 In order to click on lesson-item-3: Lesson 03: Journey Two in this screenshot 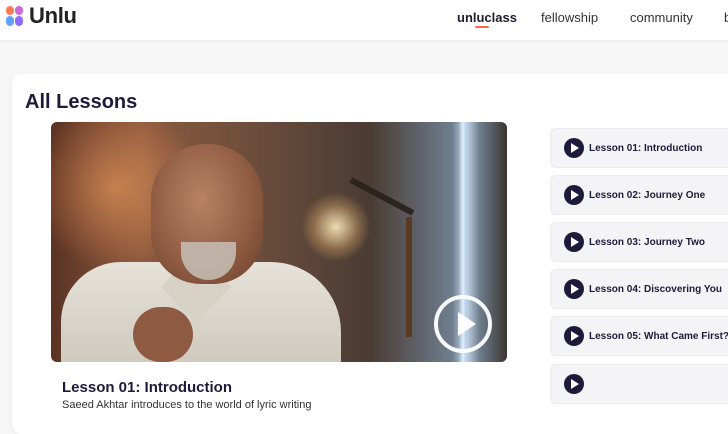, I will do `click(639, 242)`.